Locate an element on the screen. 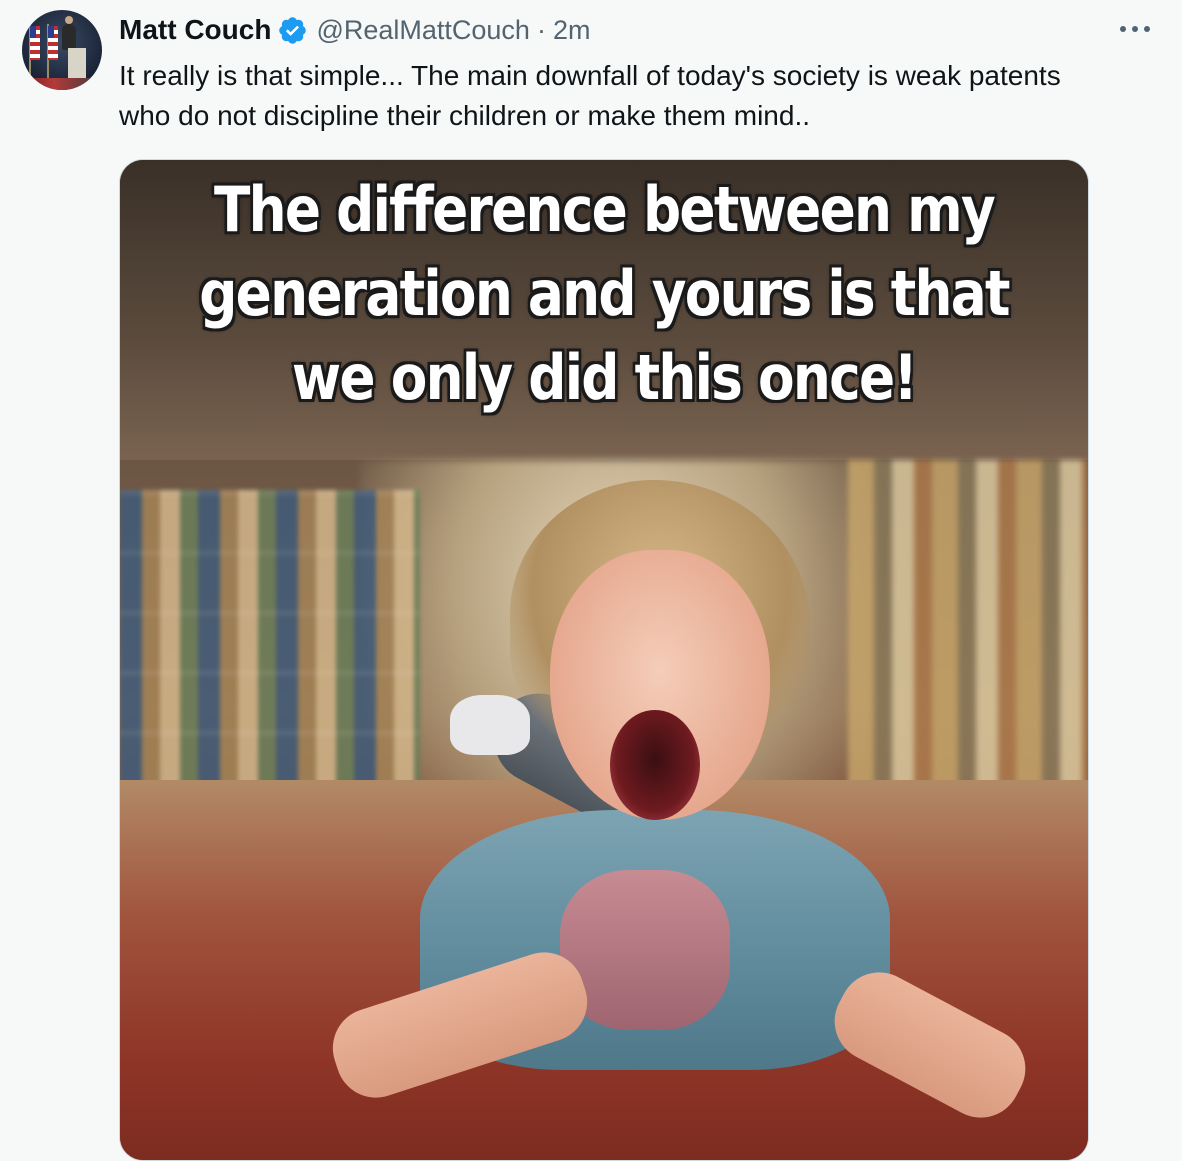 The image size is (1182, 1161). child-mouth is located at coordinates (655, 765).